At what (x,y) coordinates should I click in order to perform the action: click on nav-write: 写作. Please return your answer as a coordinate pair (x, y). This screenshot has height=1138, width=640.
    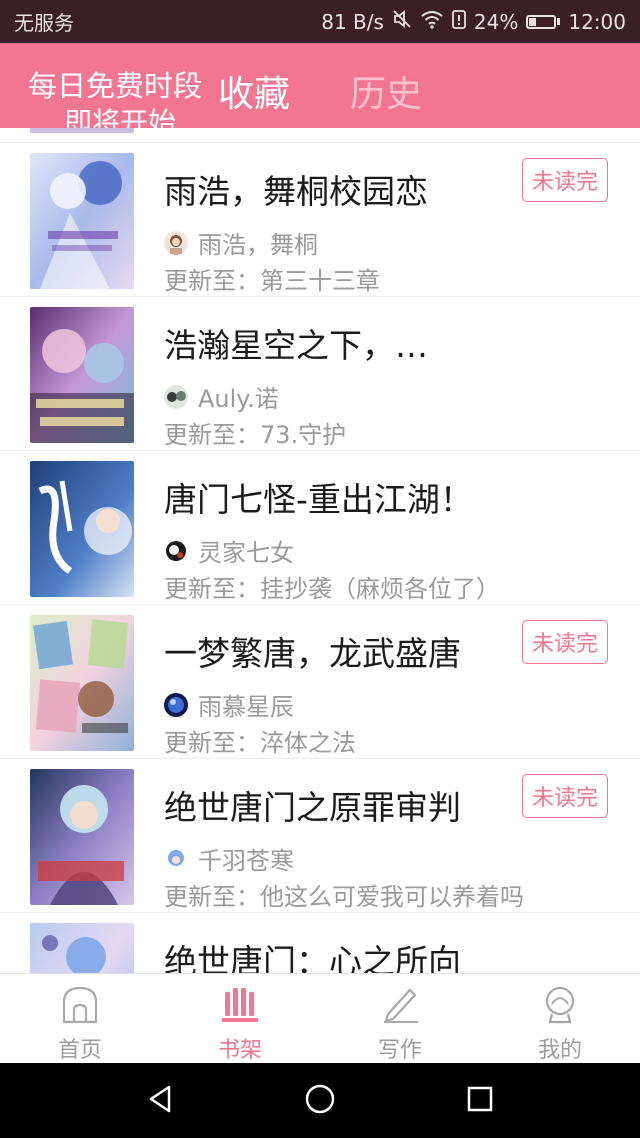
    Looking at the image, I should click on (400, 1019).